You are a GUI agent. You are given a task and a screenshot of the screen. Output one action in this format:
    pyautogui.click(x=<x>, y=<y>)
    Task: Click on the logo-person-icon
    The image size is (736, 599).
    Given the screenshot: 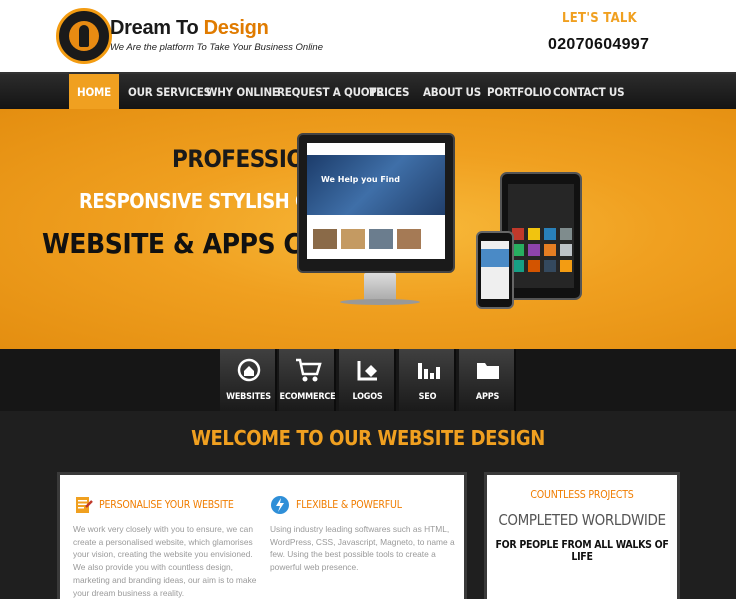 What is the action you would take?
    pyautogui.click(x=84, y=36)
    